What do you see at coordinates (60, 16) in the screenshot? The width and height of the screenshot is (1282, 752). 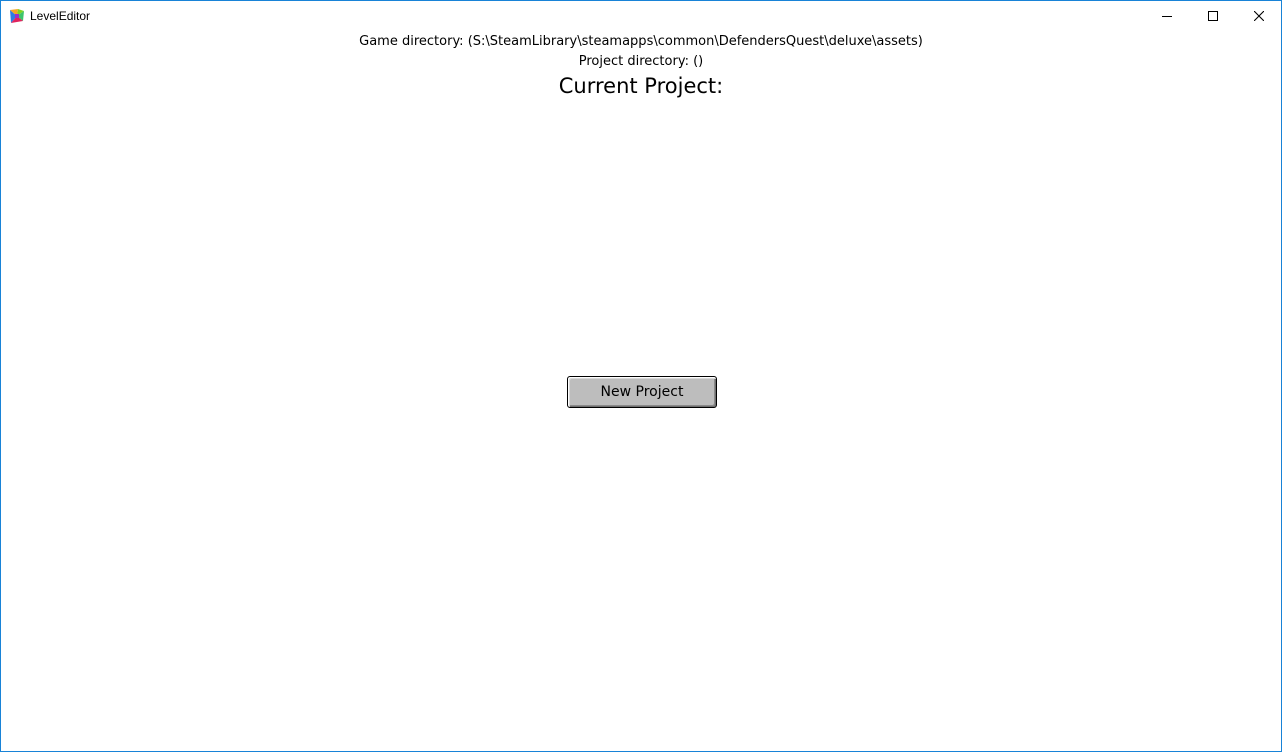 I see `window-title: LevelEditor` at bounding box center [60, 16].